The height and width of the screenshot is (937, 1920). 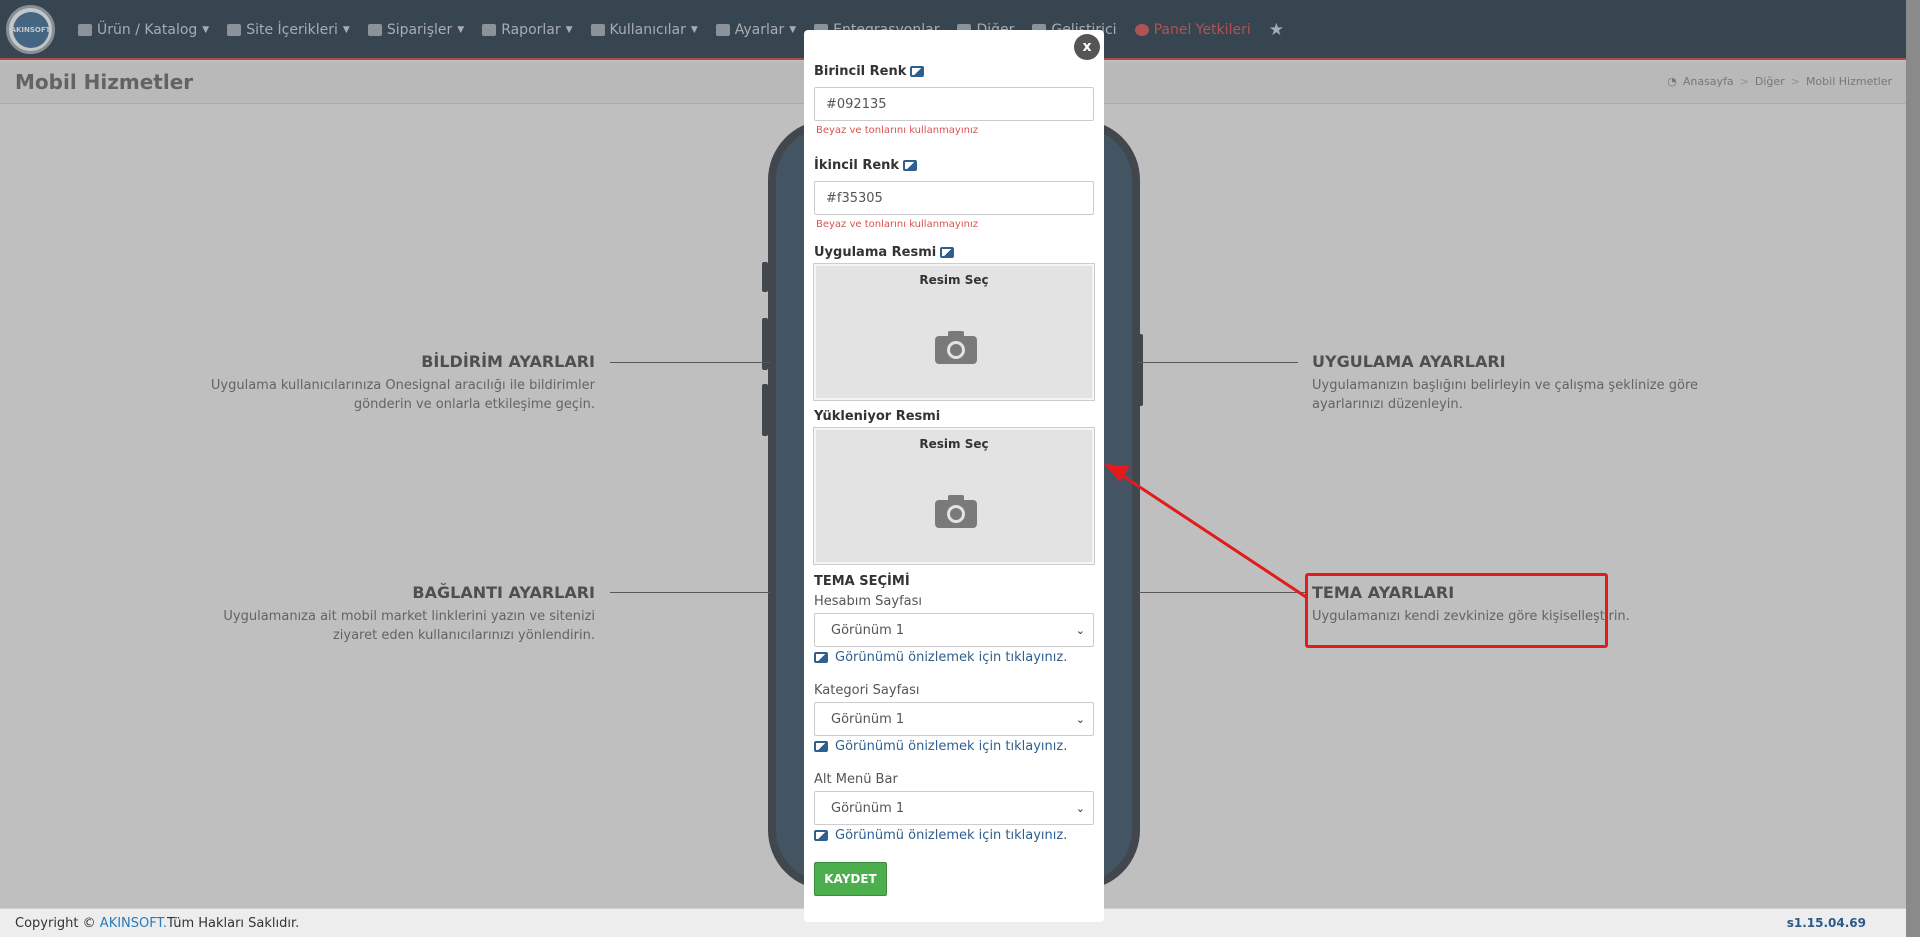 What do you see at coordinates (869, 71) in the screenshot?
I see `primary-color-label: Birincil Renk` at bounding box center [869, 71].